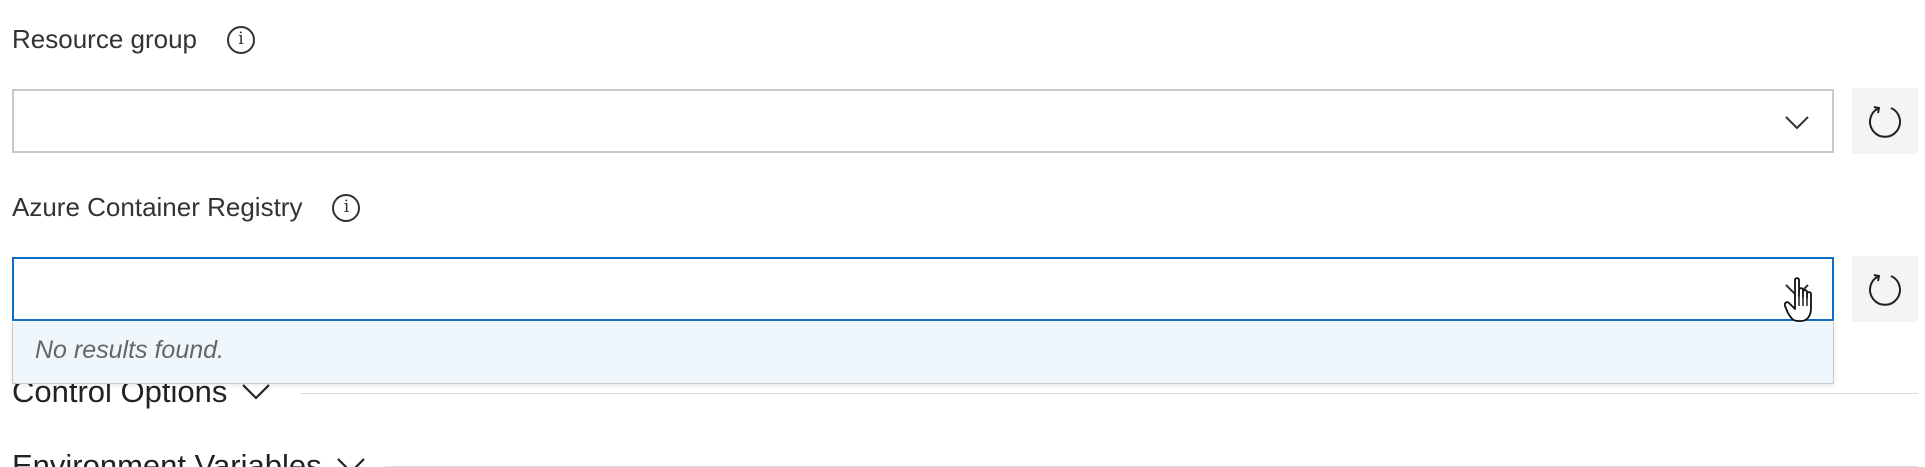 The image size is (1925, 467). I want to click on section-environment-variables-label: Environment Variables, so click(167, 457).